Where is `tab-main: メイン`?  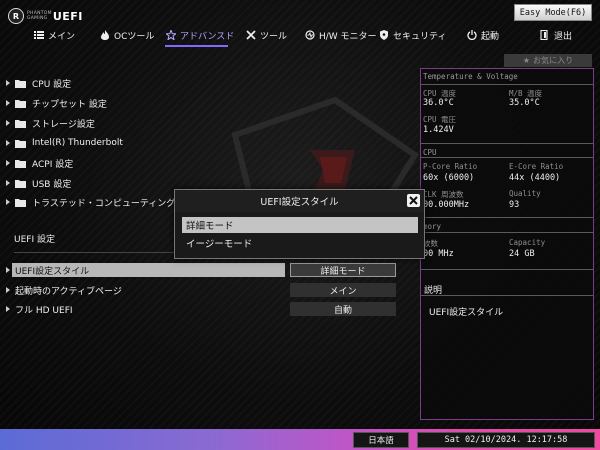 tab-main: メイン is located at coordinates (54, 35).